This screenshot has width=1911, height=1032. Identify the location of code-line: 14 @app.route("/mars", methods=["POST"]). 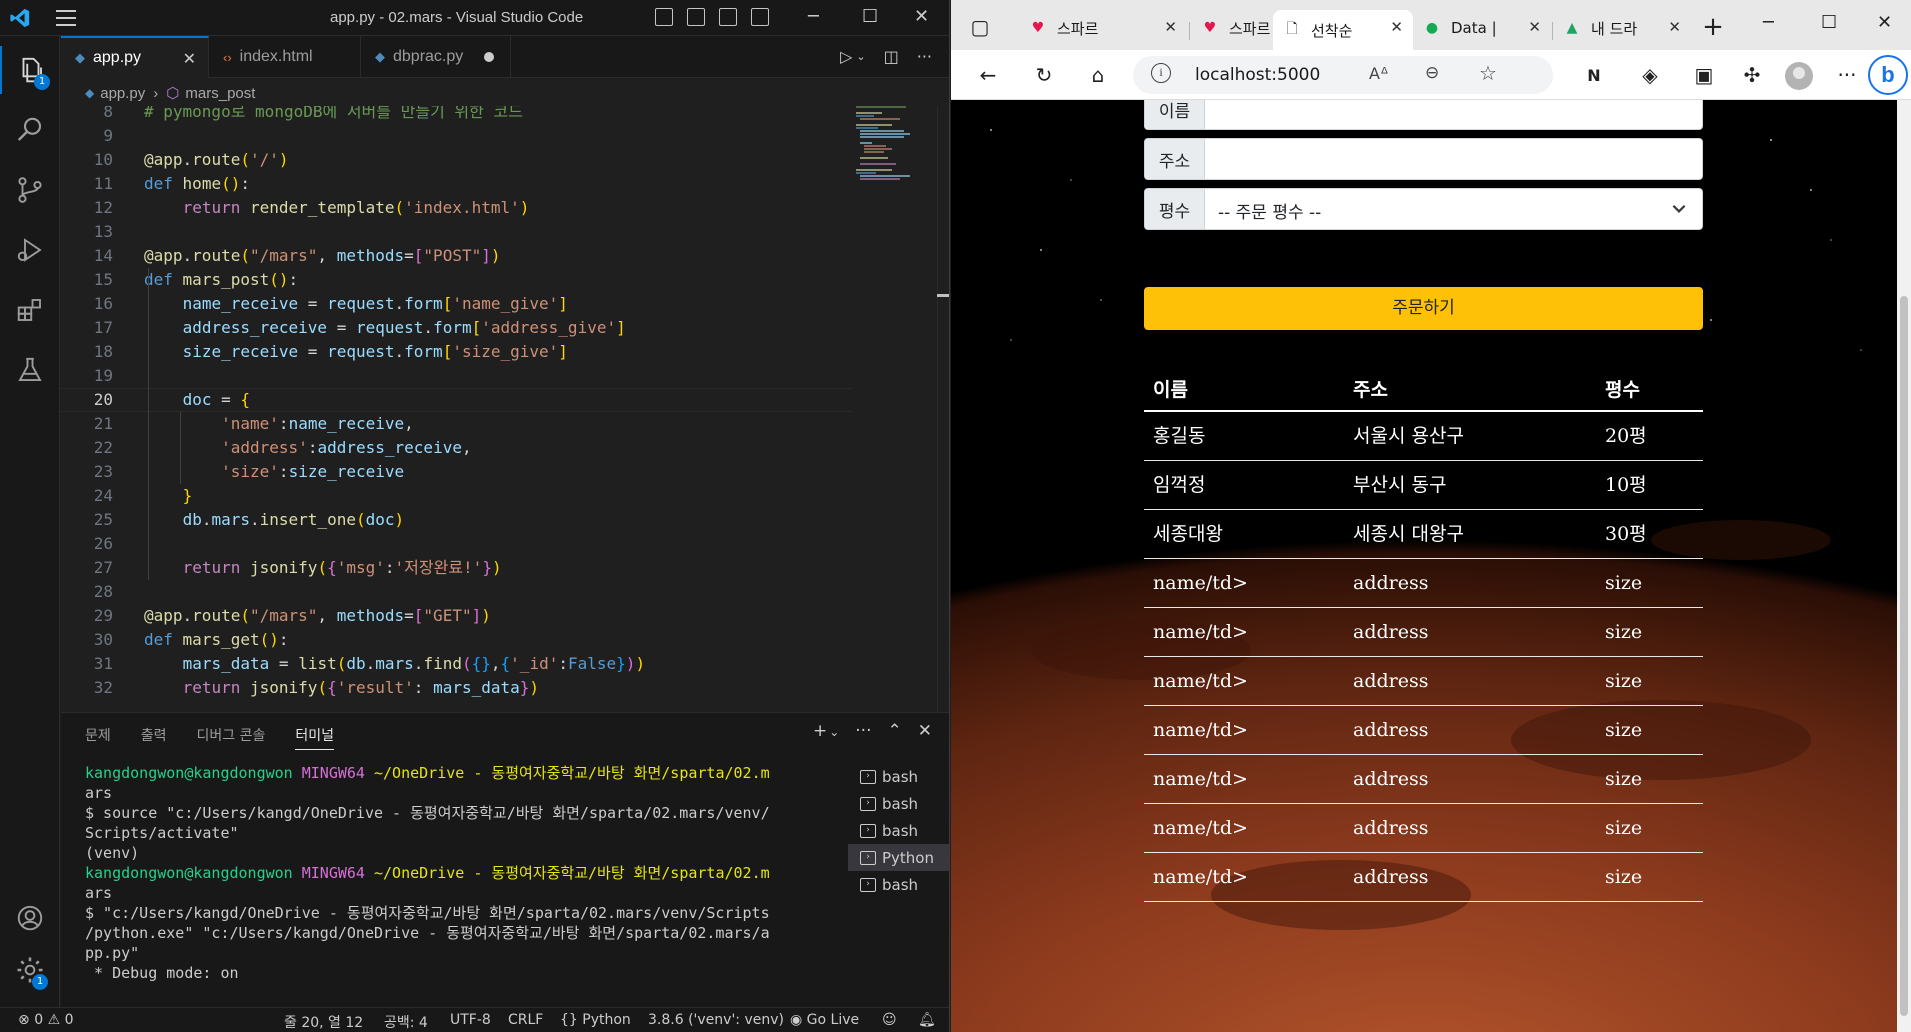
(456, 256).